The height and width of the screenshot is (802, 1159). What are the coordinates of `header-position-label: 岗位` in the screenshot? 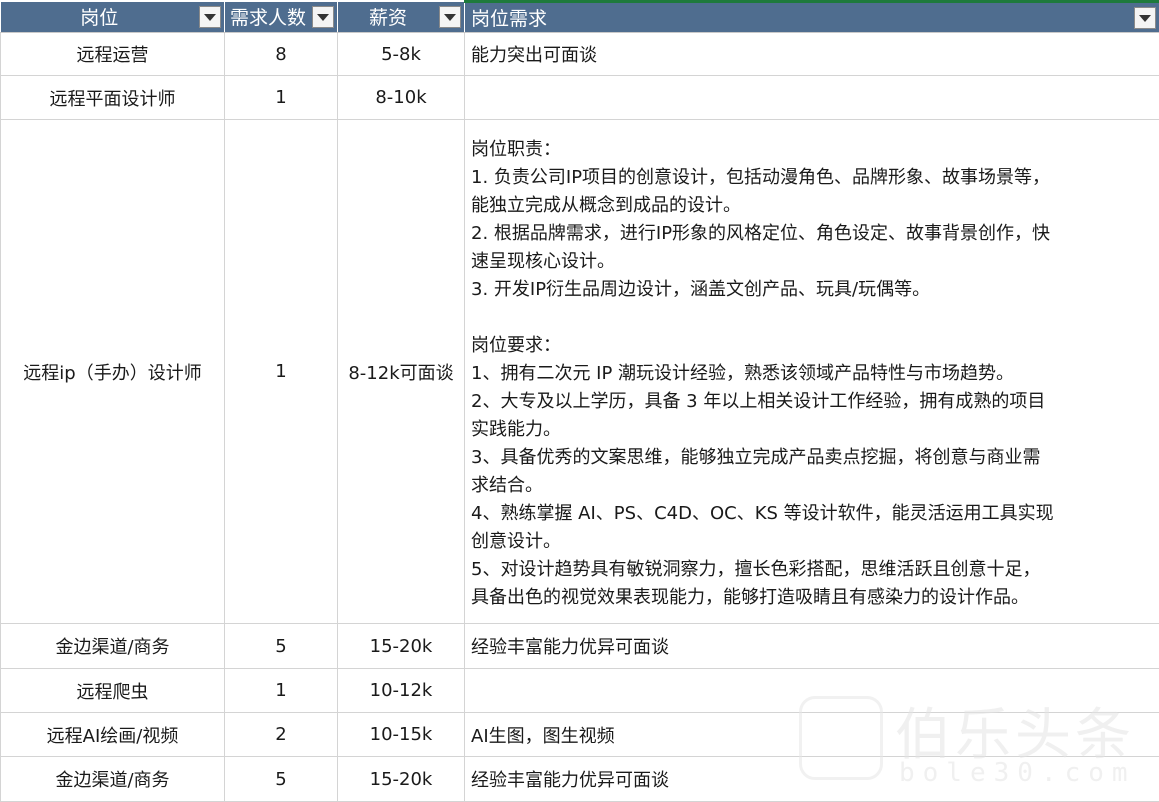 It's located at (99, 18).